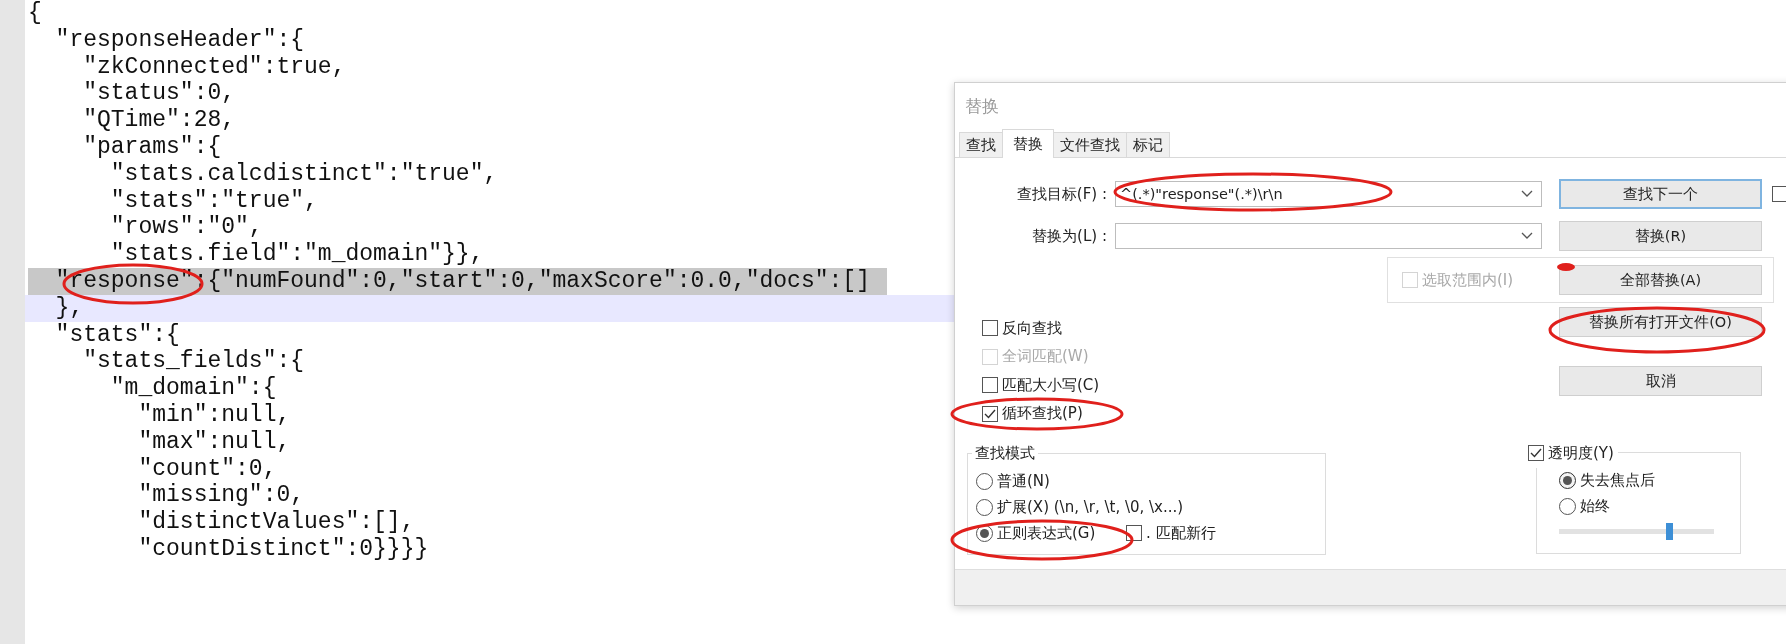  What do you see at coordinates (1259, 385) in the screenshot?
I see `option-checkbox: 匹配大小写(C)` at bounding box center [1259, 385].